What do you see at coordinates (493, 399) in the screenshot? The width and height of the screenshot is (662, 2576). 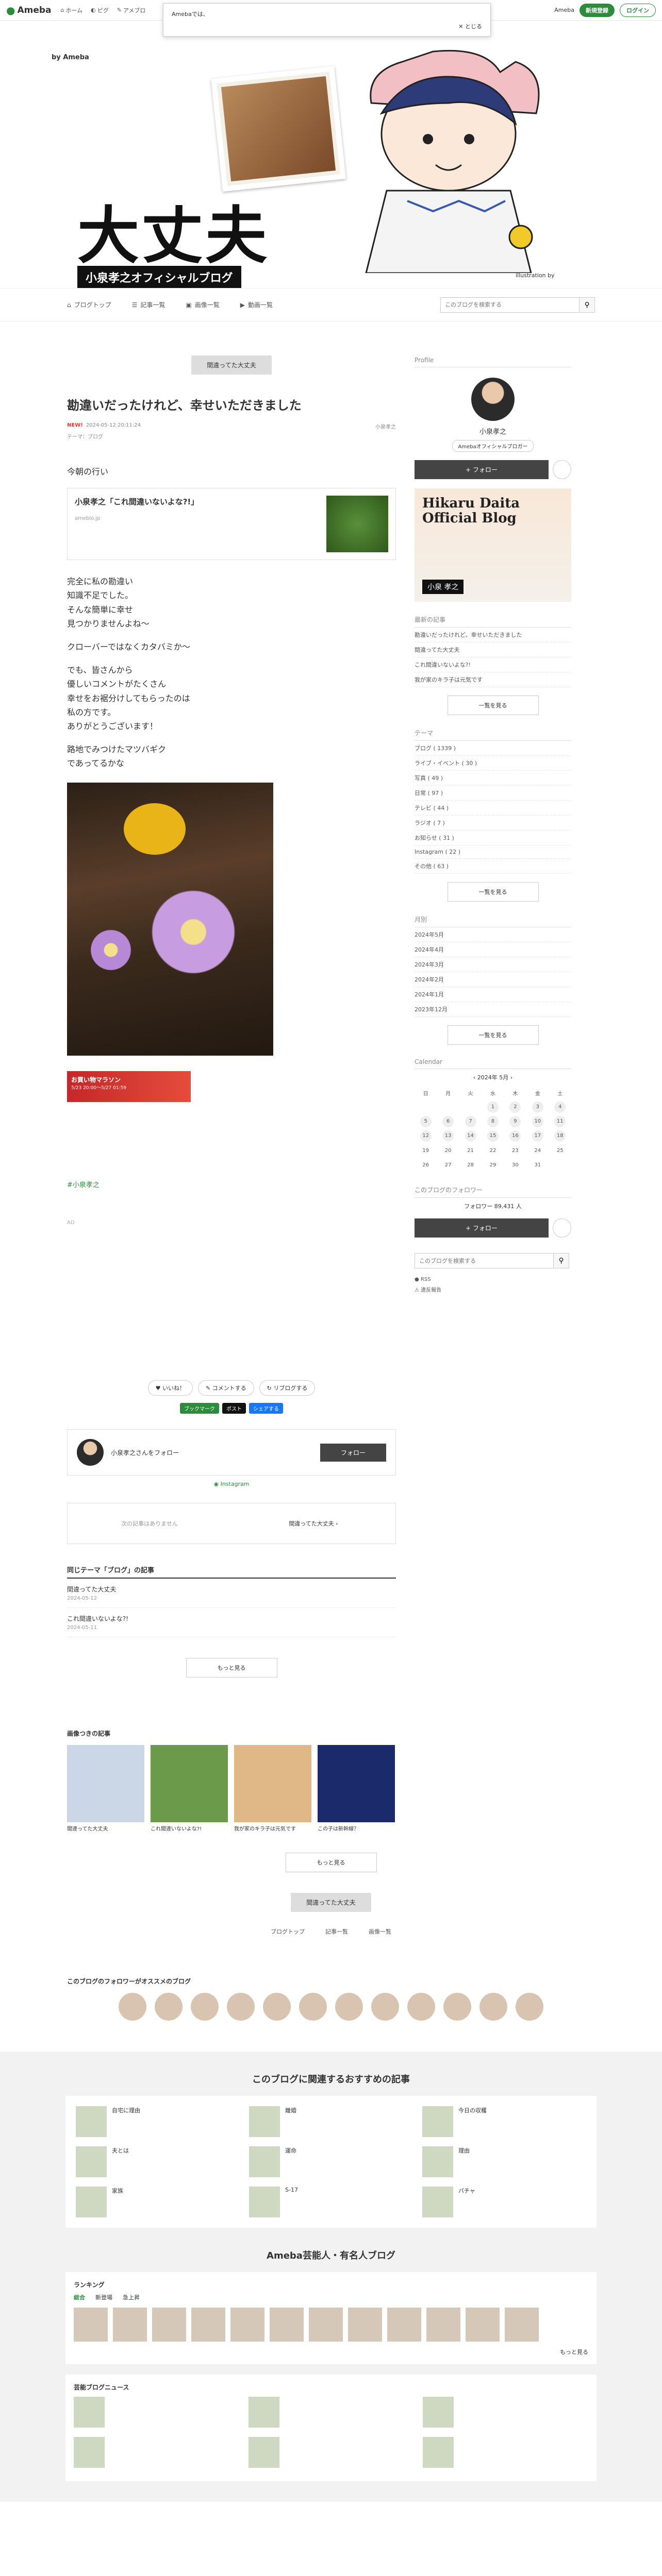 I see `profile-avatar` at bounding box center [493, 399].